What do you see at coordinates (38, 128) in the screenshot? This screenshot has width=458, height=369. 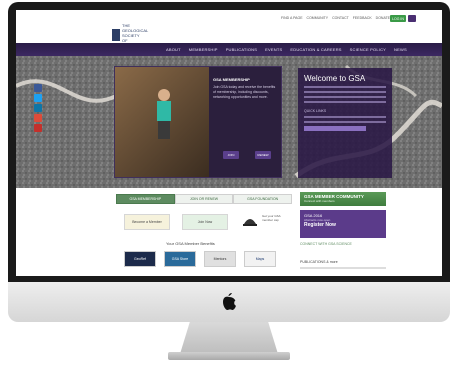 I see `youtube-icon` at bounding box center [38, 128].